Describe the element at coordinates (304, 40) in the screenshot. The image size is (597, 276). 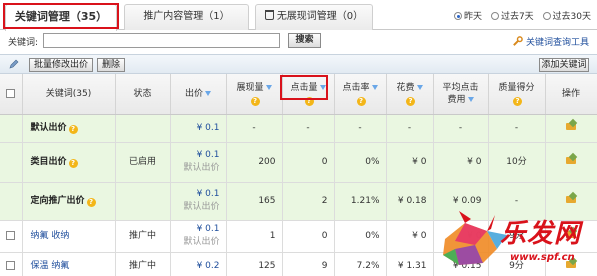
I see `search-button: 搜索` at that location.